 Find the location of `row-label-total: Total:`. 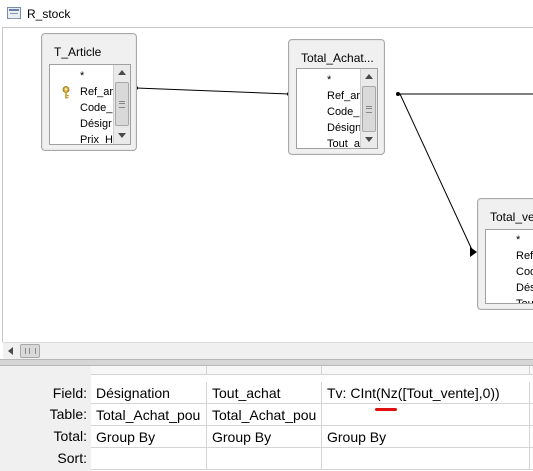

row-label-total: Total: is located at coordinates (70, 436).